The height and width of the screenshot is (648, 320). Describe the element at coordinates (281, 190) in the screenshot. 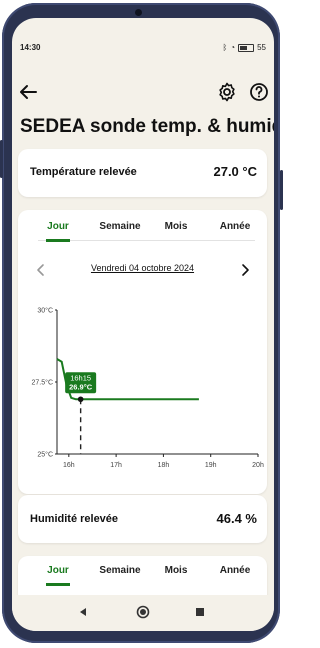

I see `power-button` at that location.